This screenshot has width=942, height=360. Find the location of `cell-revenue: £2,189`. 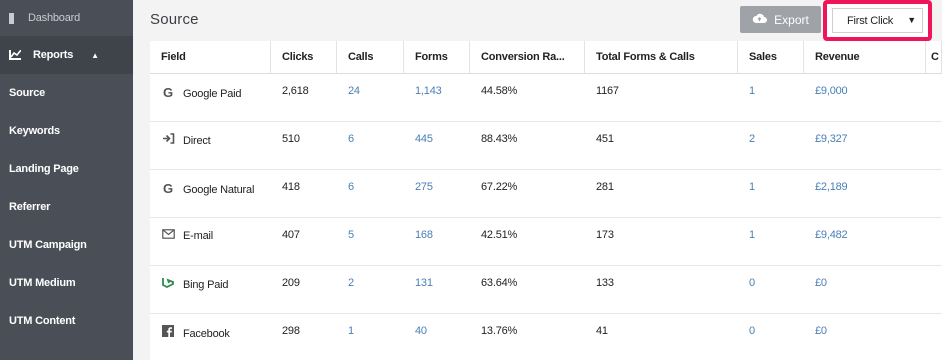

cell-revenue: £2,189 is located at coordinates (865, 193).